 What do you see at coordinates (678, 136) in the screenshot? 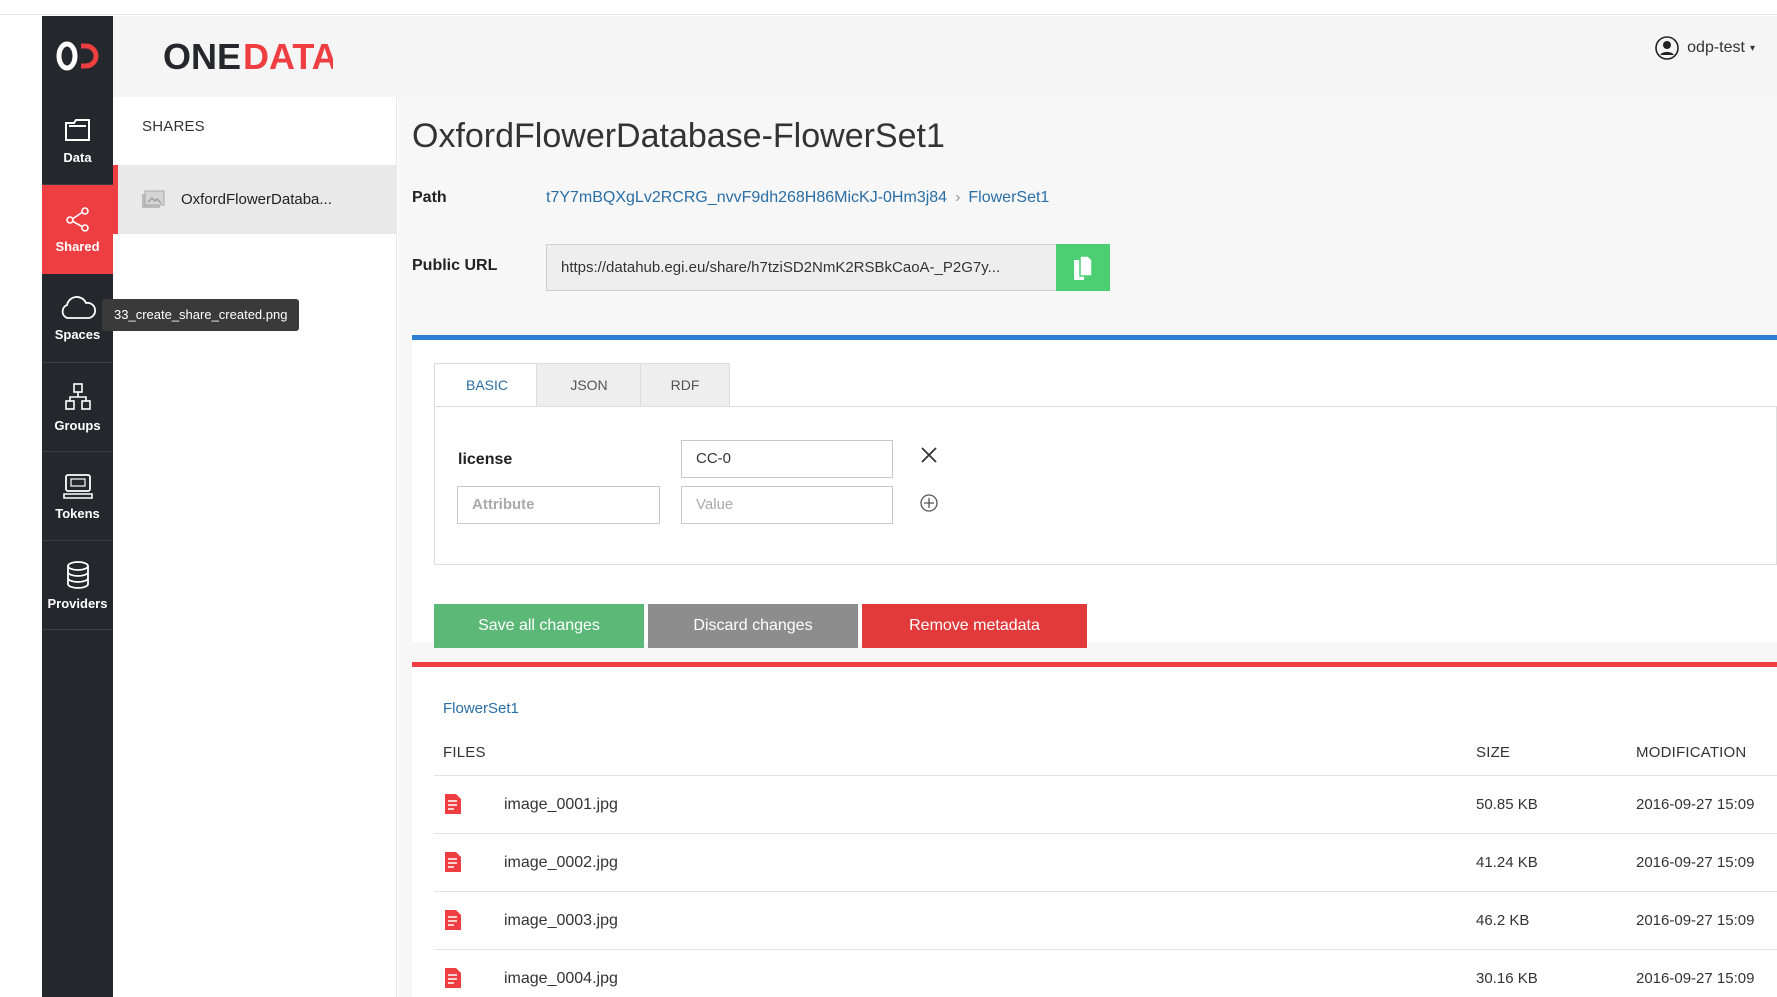
I see `share-title: OxfordFlowerDatabase-FlowerSet1` at bounding box center [678, 136].